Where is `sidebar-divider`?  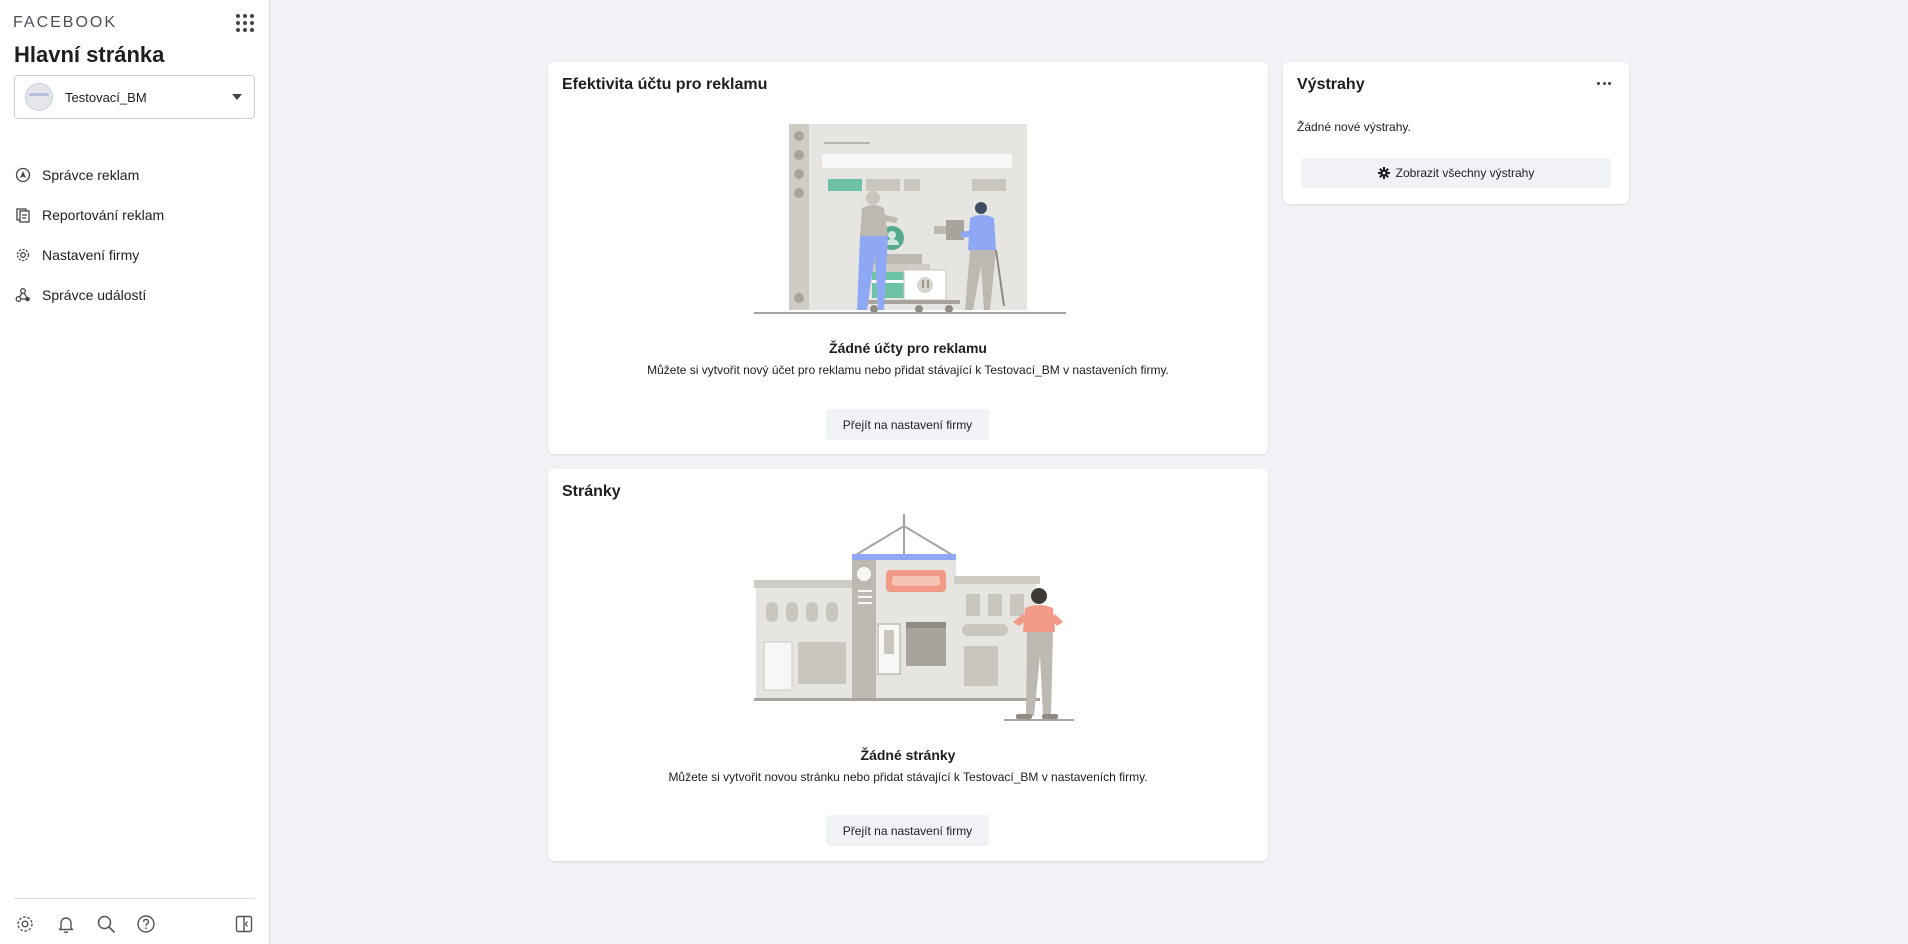 sidebar-divider is located at coordinates (134, 898).